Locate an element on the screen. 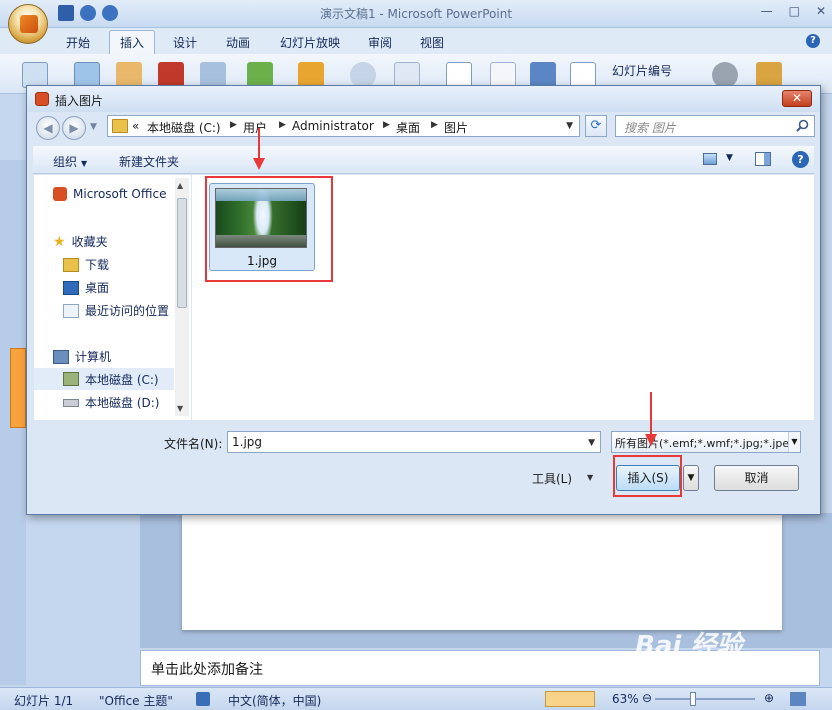  file-type-value: 所有图片(*.emf;*.wmf;*.jpg;*.jpeg is located at coordinates (706, 443).